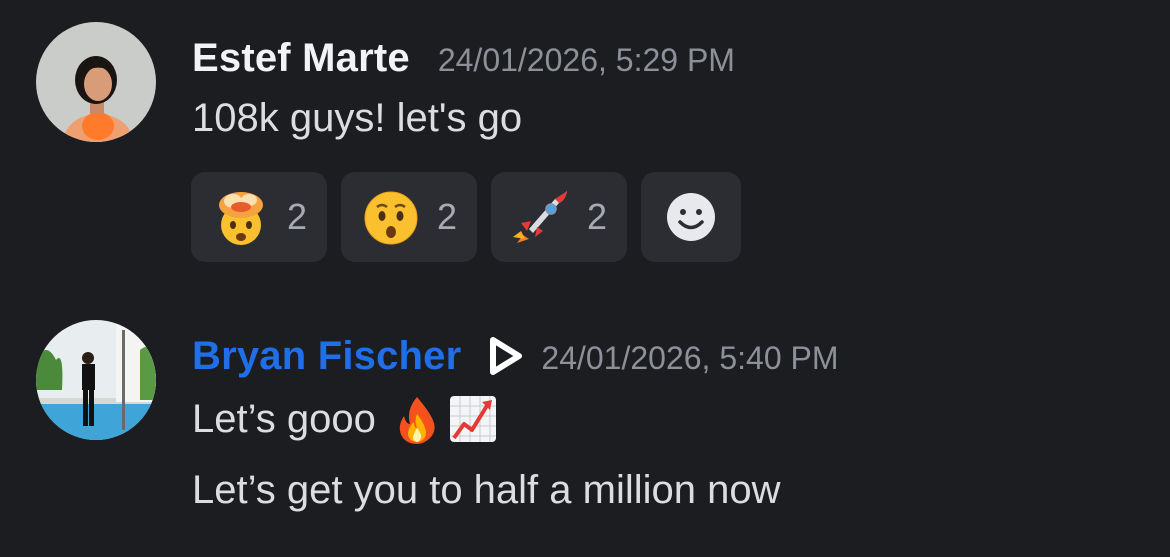  What do you see at coordinates (473, 419) in the screenshot?
I see `chart-increasing-emoji` at bounding box center [473, 419].